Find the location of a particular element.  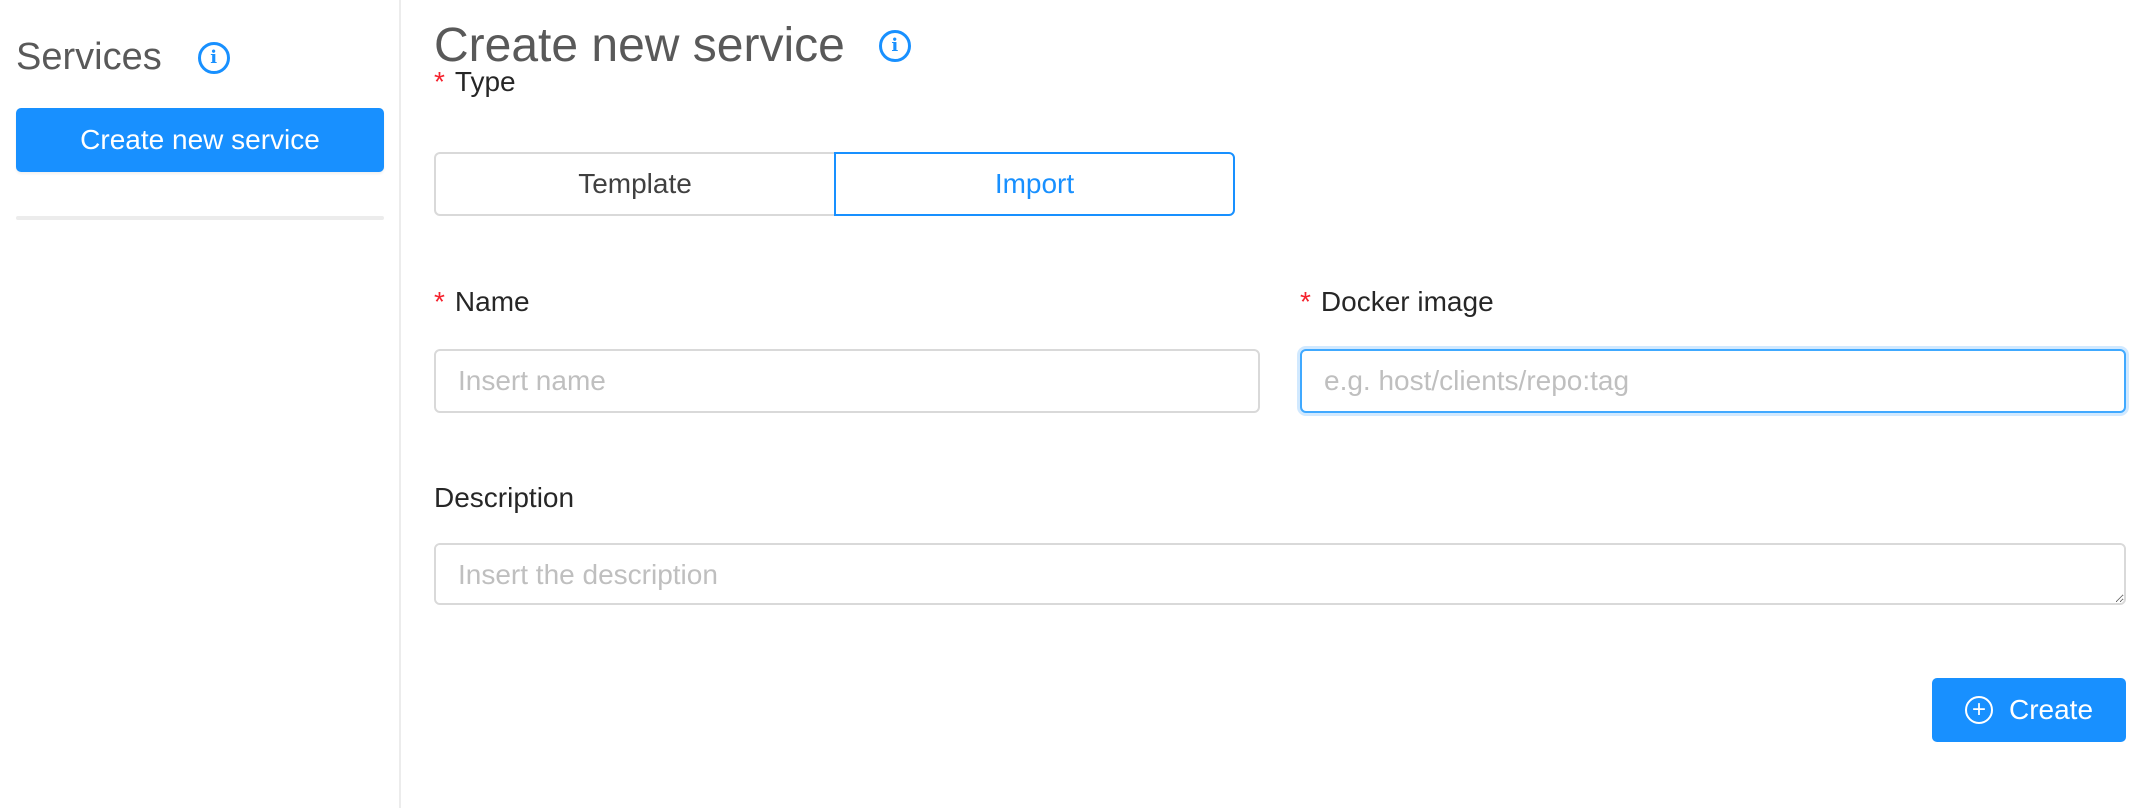

type-label: * Type is located at coordinates (475, 82).